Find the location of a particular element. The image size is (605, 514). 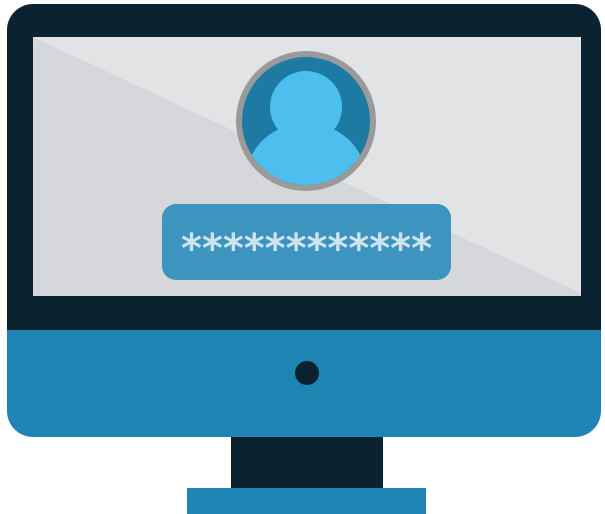

password-mask-text: ************ is located at coordinates (306, 249).